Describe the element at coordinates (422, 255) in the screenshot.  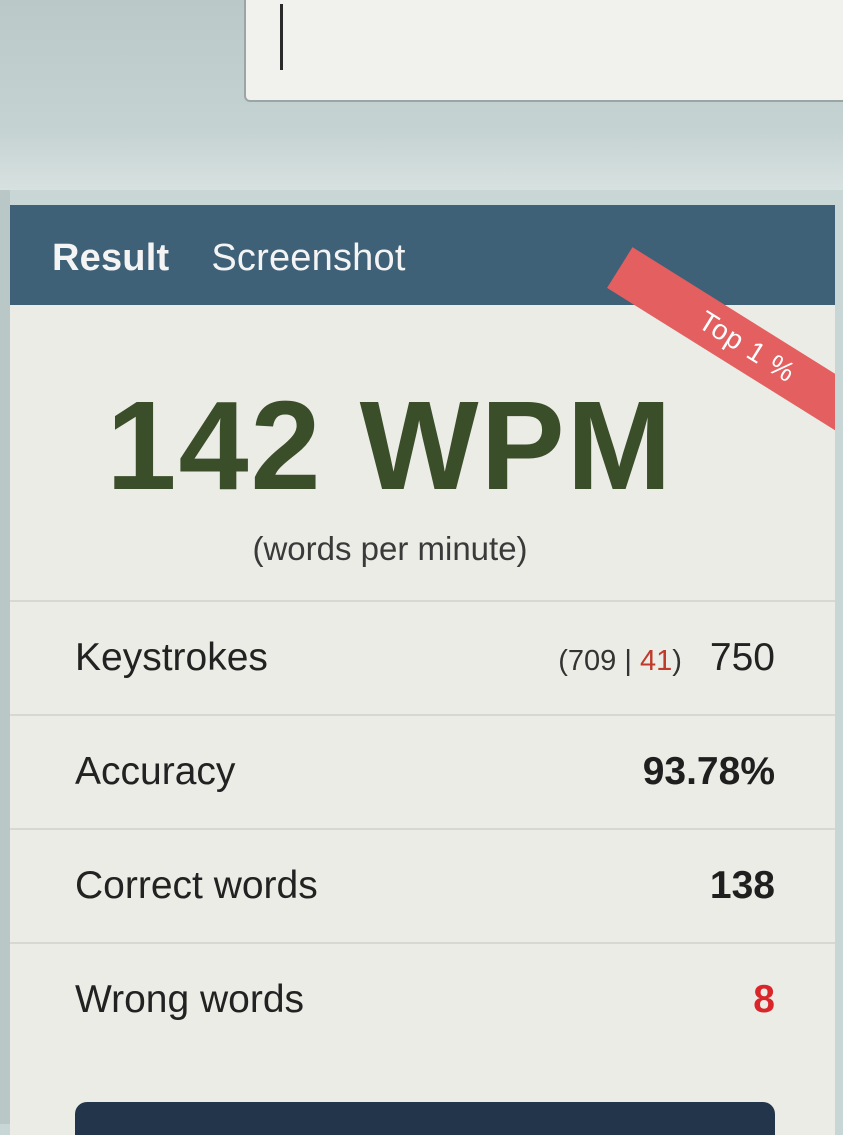
I see `result-tab-bar: Result Screenshot` at that location.